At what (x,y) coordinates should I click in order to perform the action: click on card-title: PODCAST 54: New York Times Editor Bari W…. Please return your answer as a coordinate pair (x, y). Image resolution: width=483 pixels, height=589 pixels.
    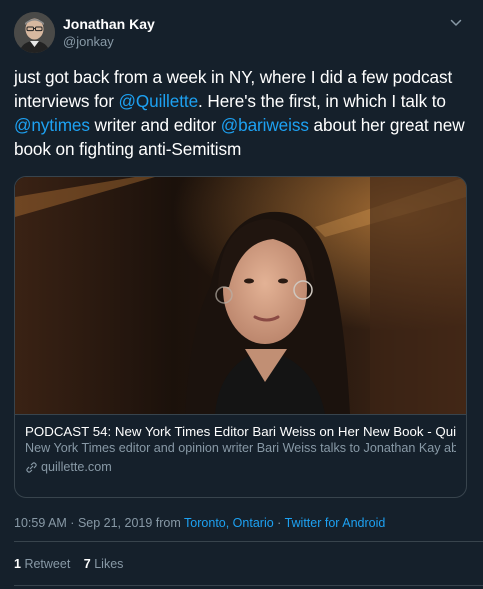
    Looking at the image, I should click on (240, 431).